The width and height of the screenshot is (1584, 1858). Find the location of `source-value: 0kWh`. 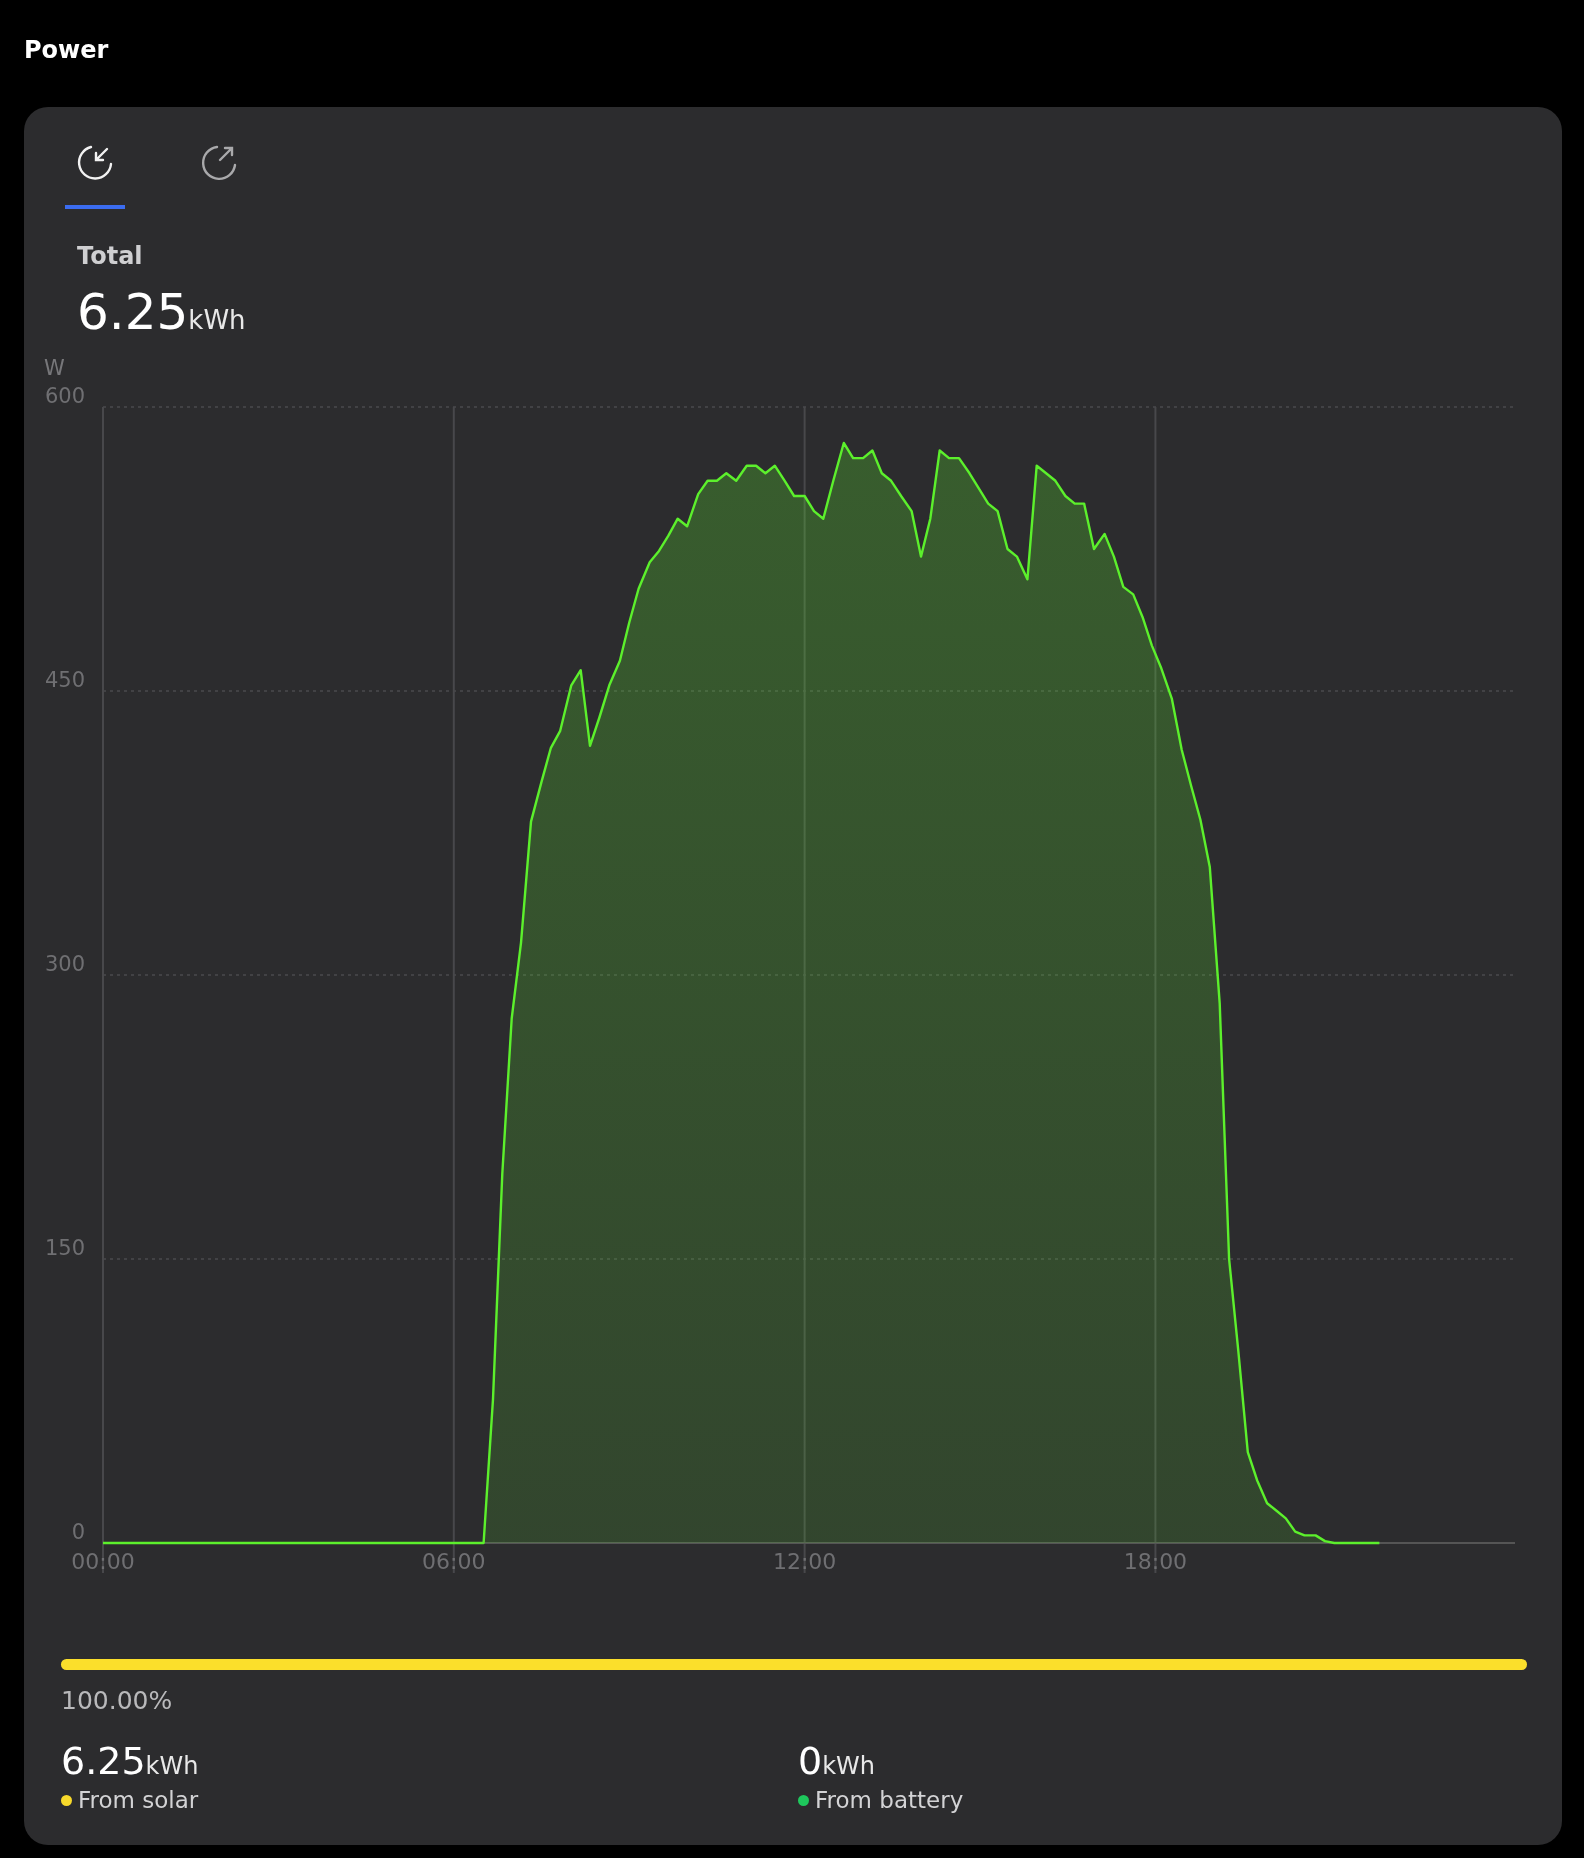

source-value: 0kWh is located at coordinates (837, 1761).